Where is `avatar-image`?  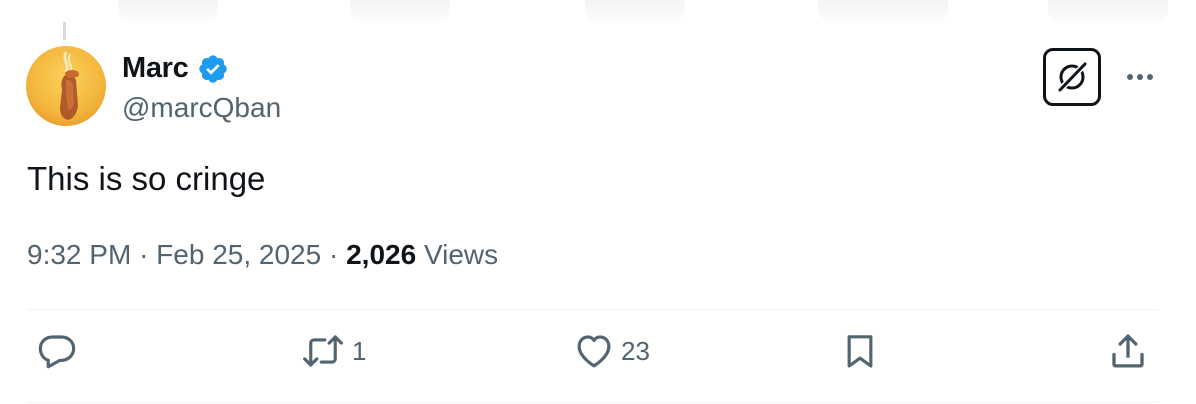
avatar-image is located at coordinates (66, 86).